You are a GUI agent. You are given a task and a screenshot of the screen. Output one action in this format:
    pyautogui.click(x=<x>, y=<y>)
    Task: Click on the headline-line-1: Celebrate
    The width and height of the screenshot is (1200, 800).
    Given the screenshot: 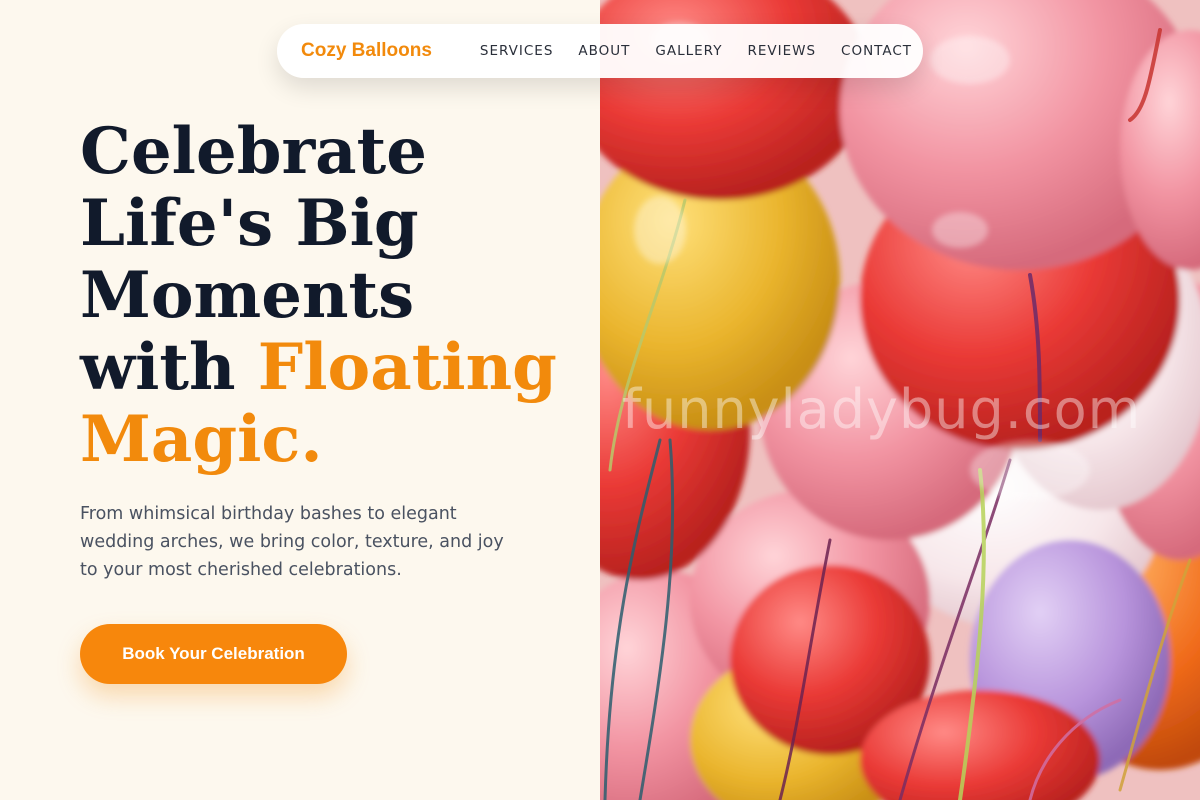 What is the action you would take?
    pyautogui.click(x=253, y=151)
    